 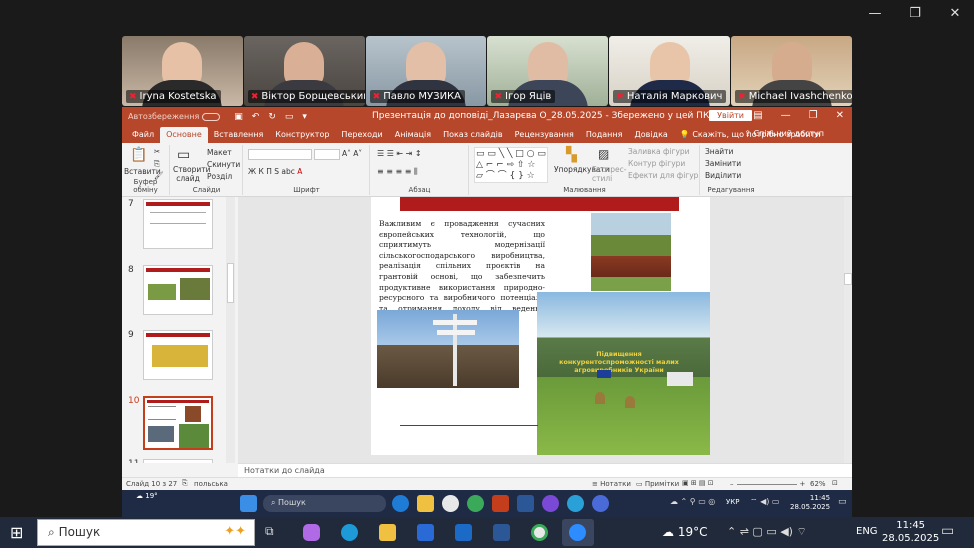 What do you see at coordinates (146, 532) in the screenshot?
I see `search-box: ⌕ Пошук ✦✦` at bounding box center [146, 532].